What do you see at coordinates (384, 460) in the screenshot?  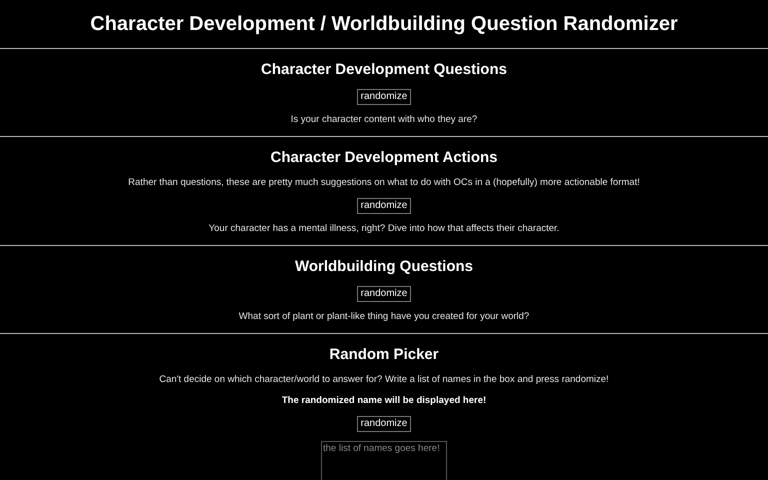 I see `names-input: the list of names goes here!` at bounding box center [384, 460].